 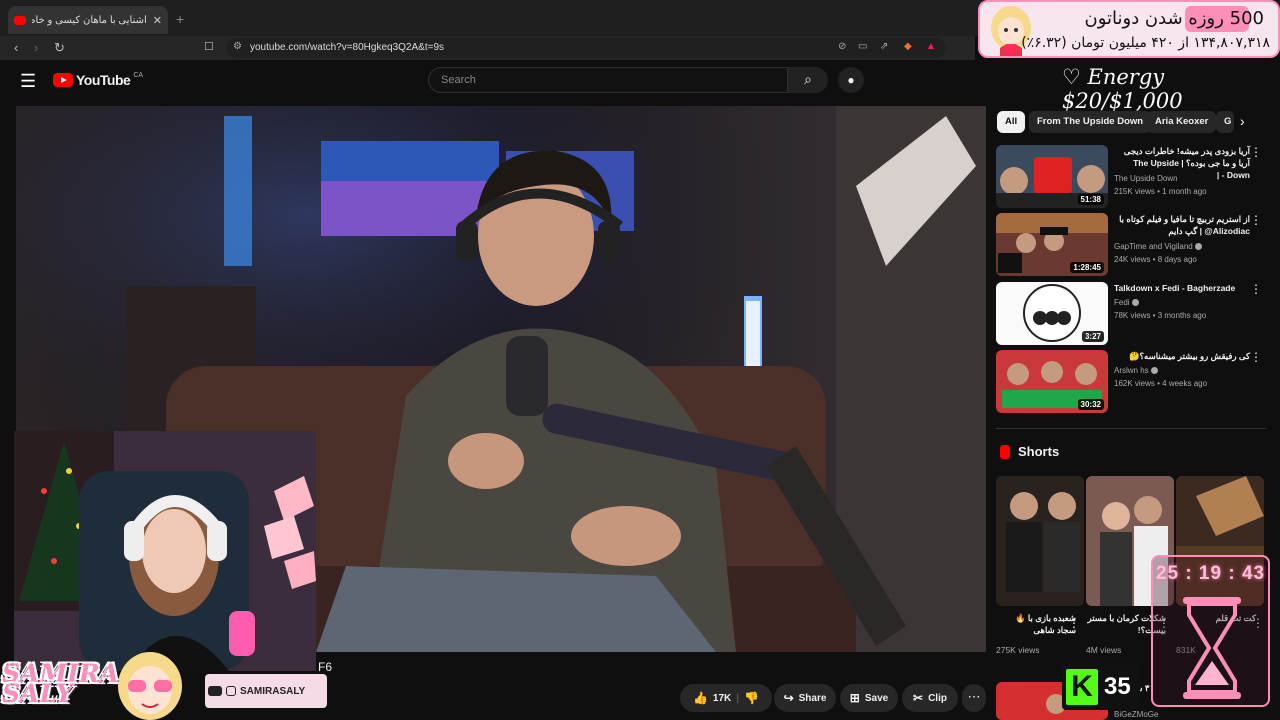 What do you see at coordinates (1090, 404) in the screenshot?
I see `video-duration: 30:32` at bounding box center [1090, 404].